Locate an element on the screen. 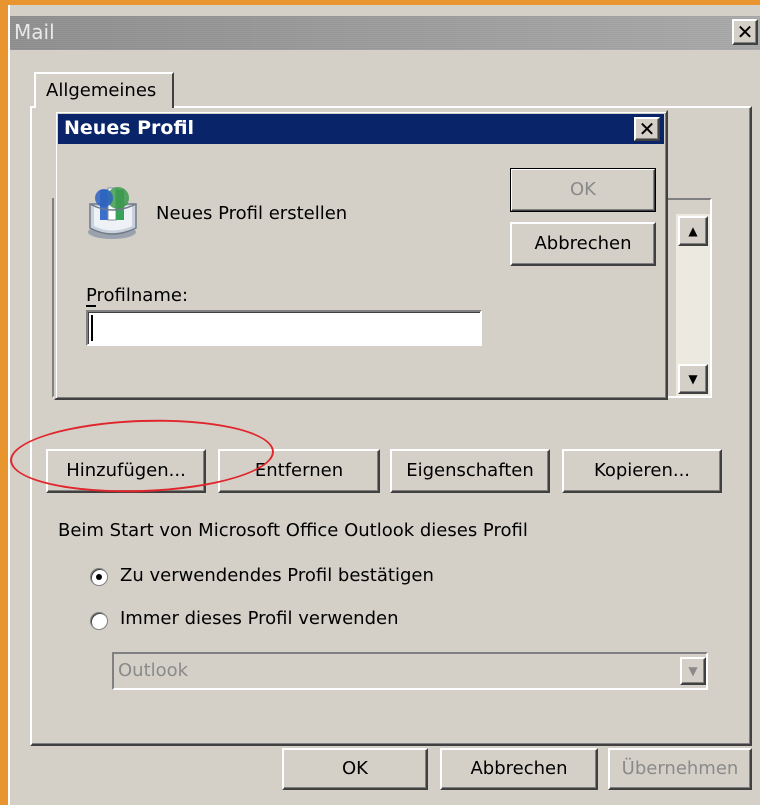 The height and width of the screenshot is (805, 760). triangle-down-icon: ▼ is located at coordinates (693, 379).